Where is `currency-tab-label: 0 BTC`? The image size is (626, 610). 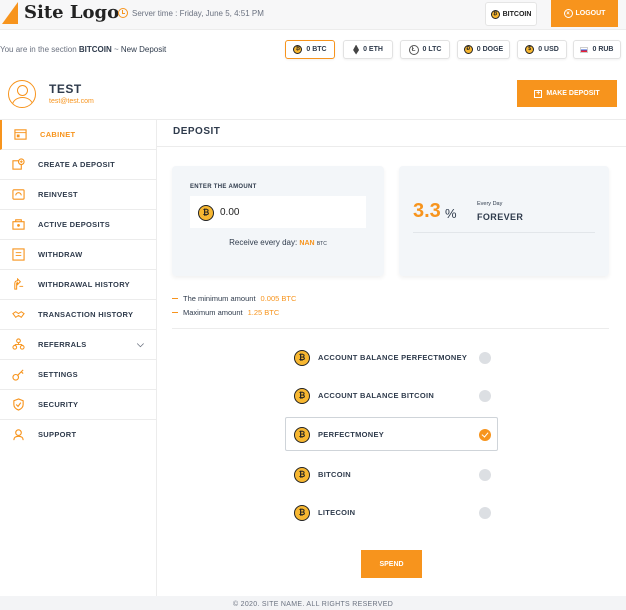 currency-tab-label: 0 BTC is located at coordinates (316, 49).